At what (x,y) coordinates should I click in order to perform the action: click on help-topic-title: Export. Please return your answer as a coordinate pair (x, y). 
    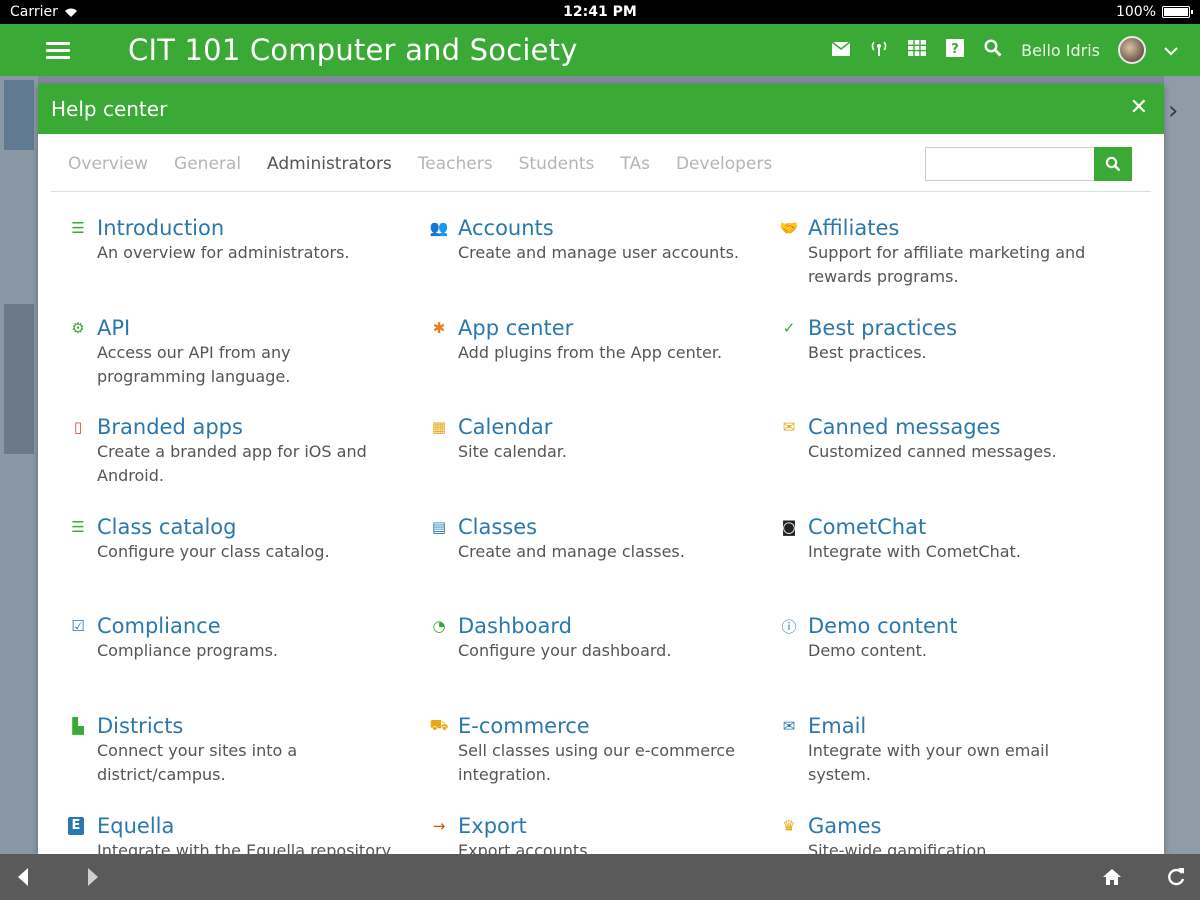
    Looking at the image, I should click on (492, 826).